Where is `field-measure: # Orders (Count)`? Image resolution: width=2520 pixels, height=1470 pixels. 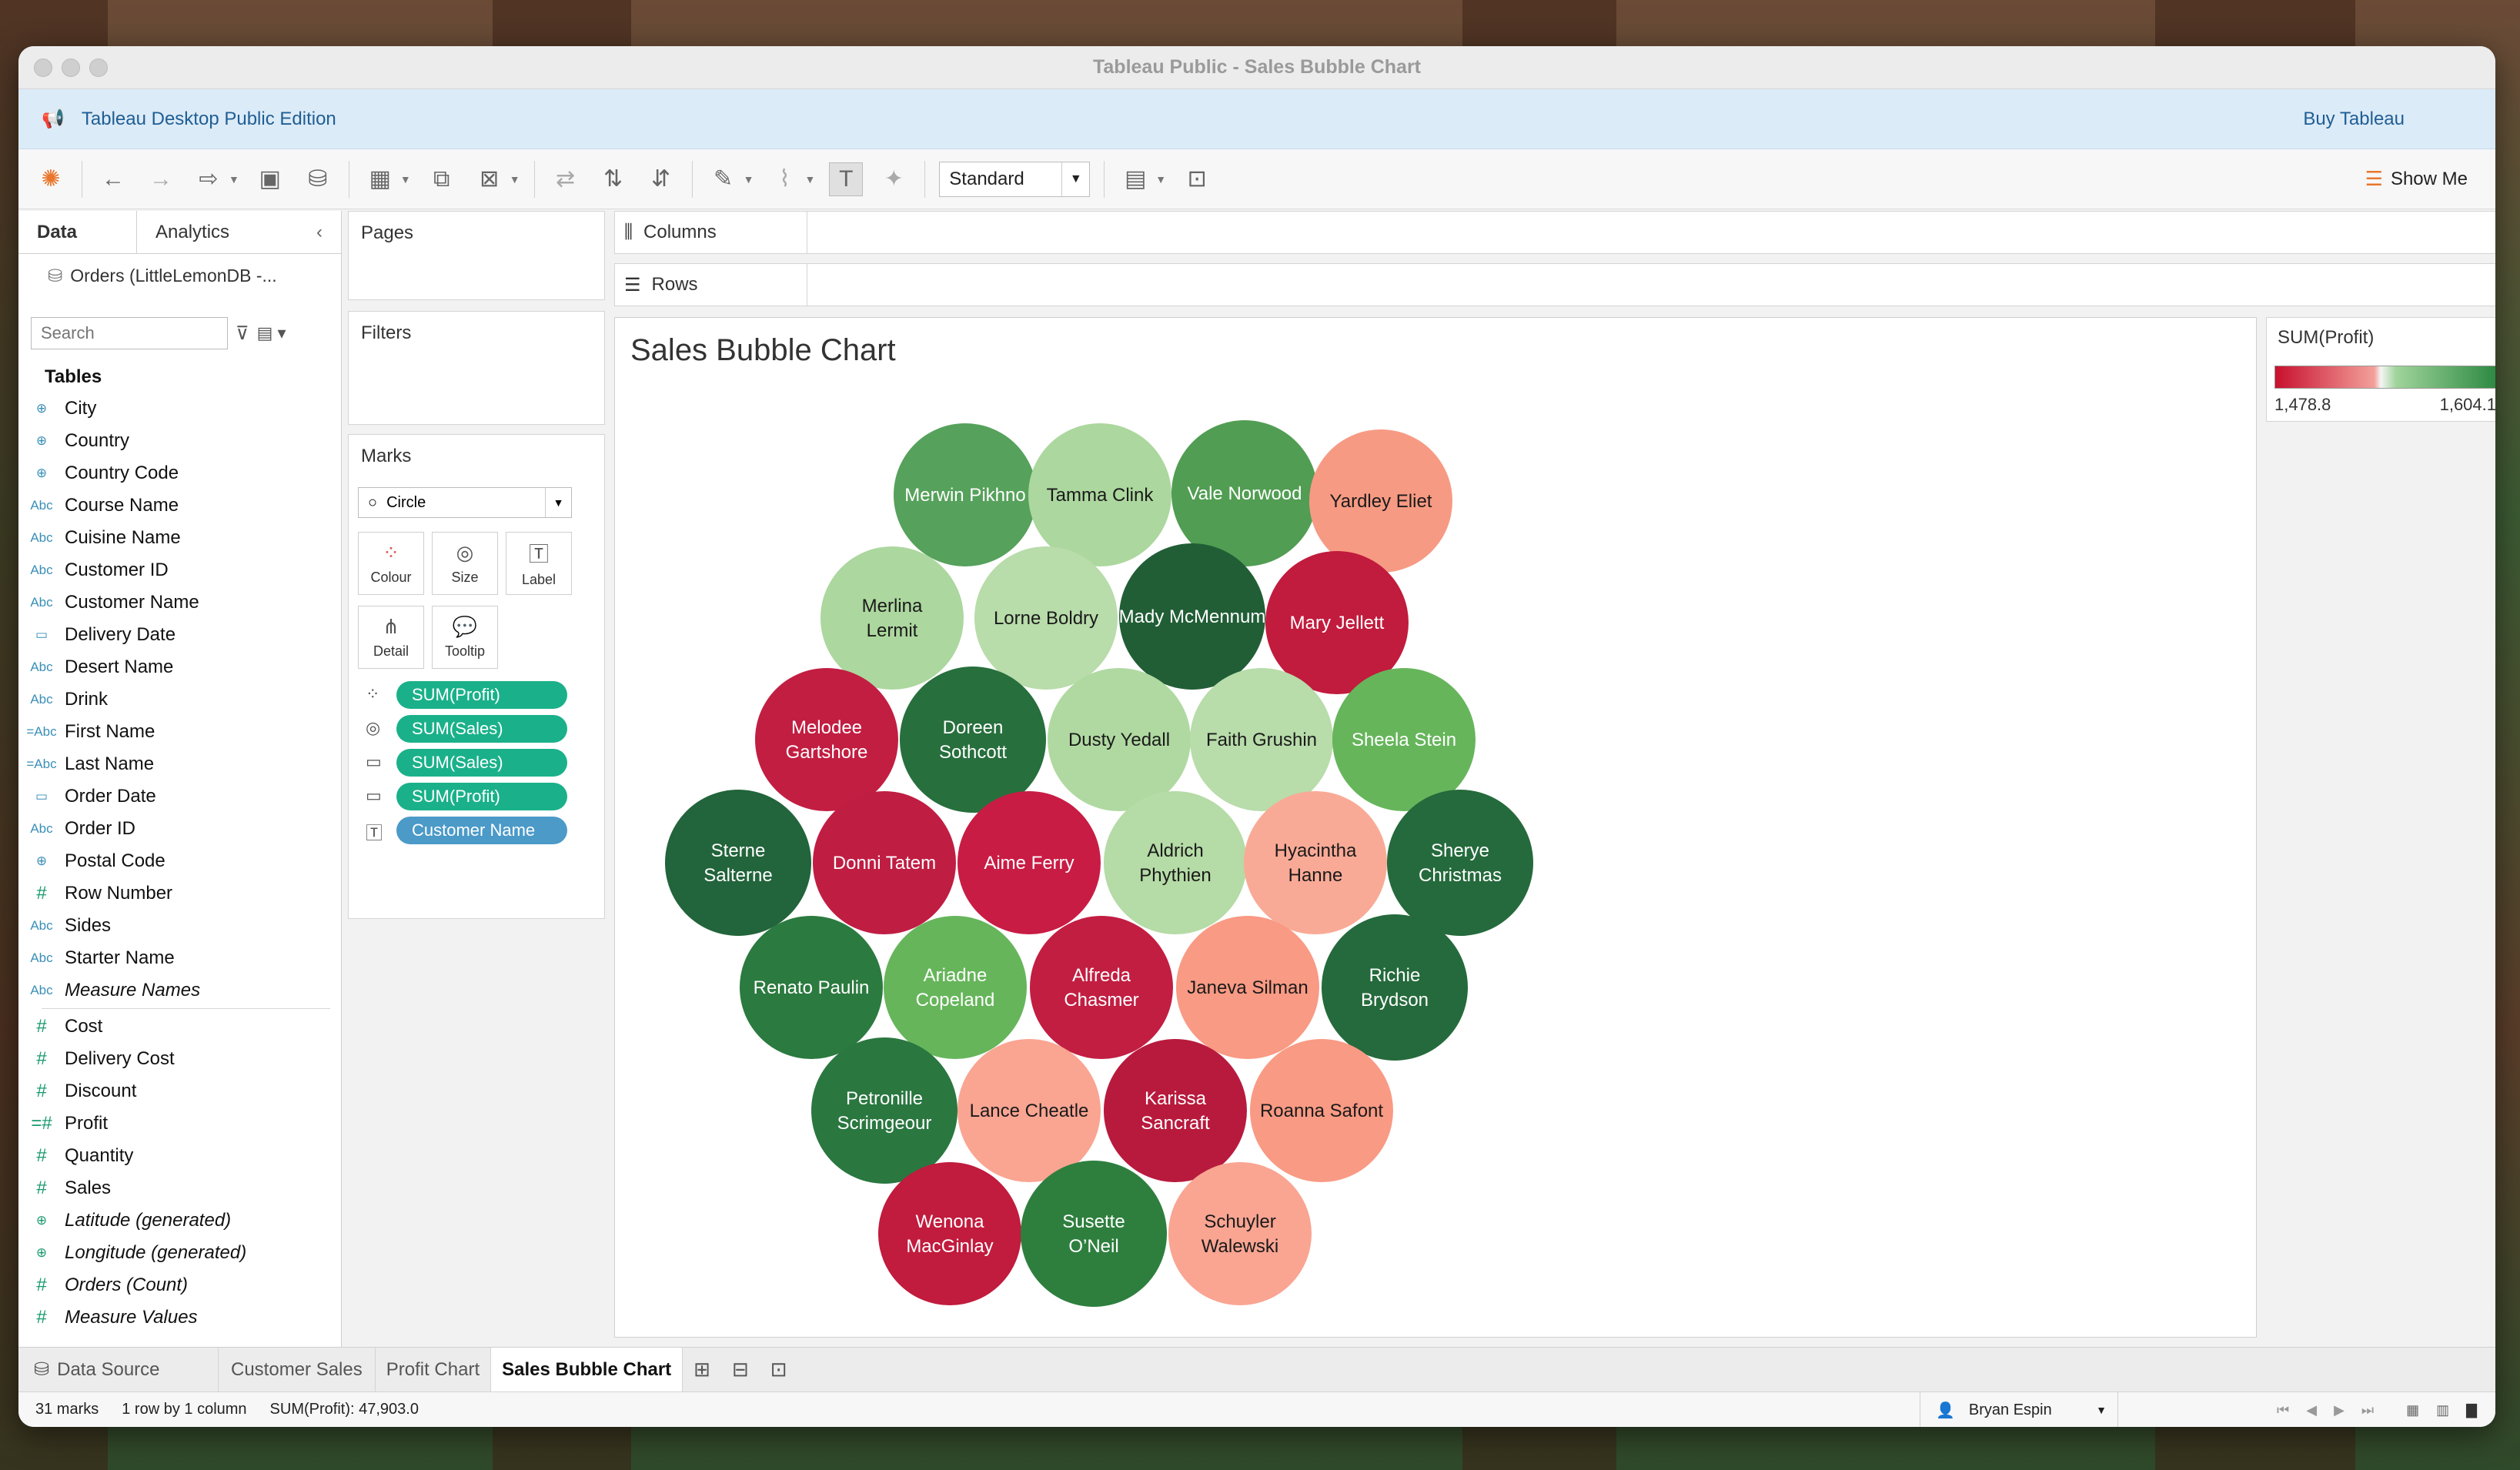 field-measure: # Orders (Count) is located at coordinates (179, 1285).